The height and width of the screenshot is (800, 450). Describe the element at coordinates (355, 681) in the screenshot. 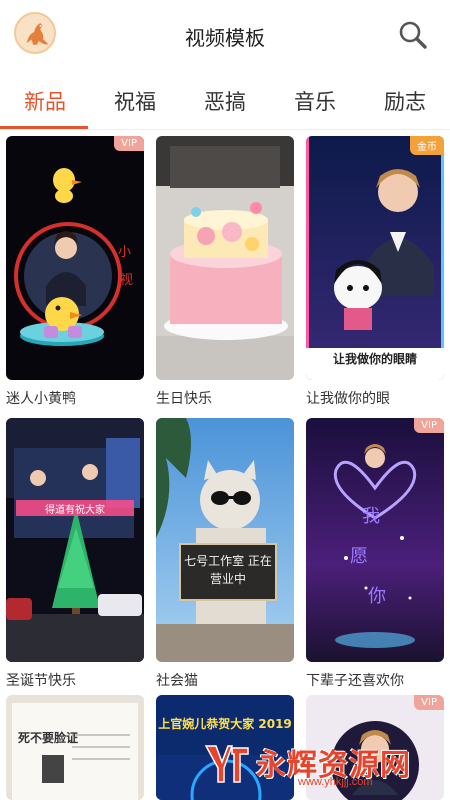

I see `template-name: 下辈子还喜欢你` at that location.